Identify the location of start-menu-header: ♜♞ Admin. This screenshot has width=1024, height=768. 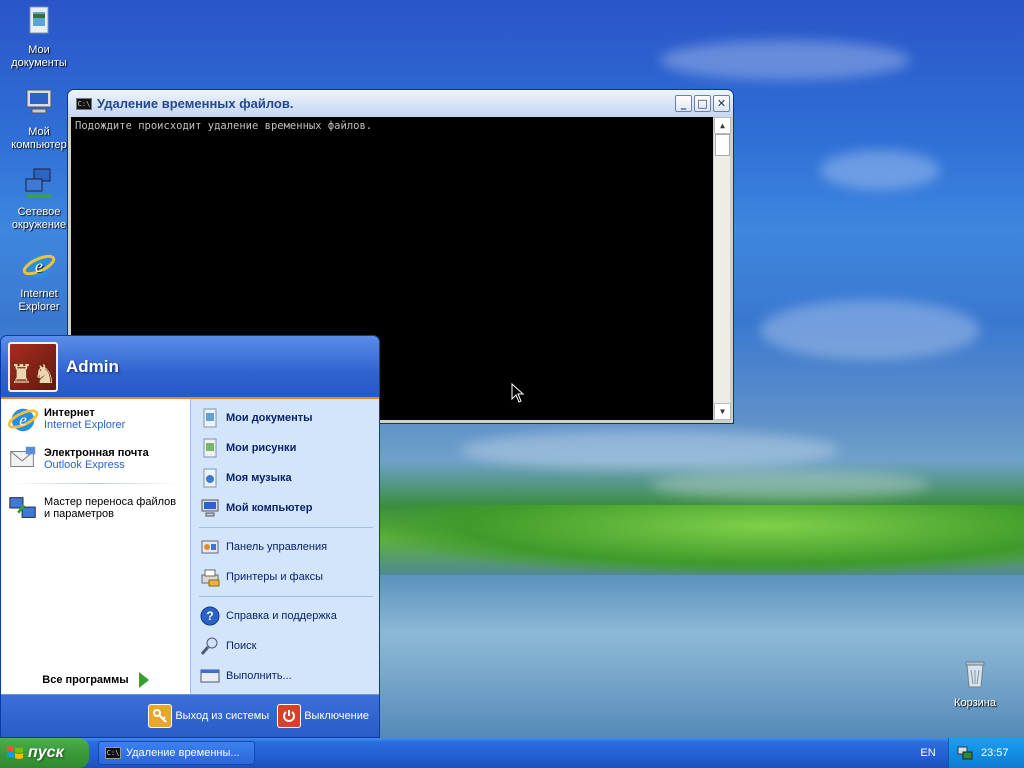
(190, 367).